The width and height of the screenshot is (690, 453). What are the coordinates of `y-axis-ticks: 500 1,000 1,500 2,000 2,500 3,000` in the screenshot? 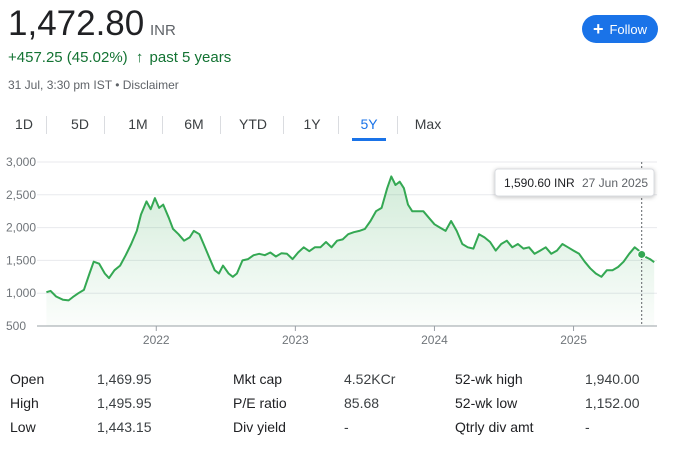 It's located at (21, 244).